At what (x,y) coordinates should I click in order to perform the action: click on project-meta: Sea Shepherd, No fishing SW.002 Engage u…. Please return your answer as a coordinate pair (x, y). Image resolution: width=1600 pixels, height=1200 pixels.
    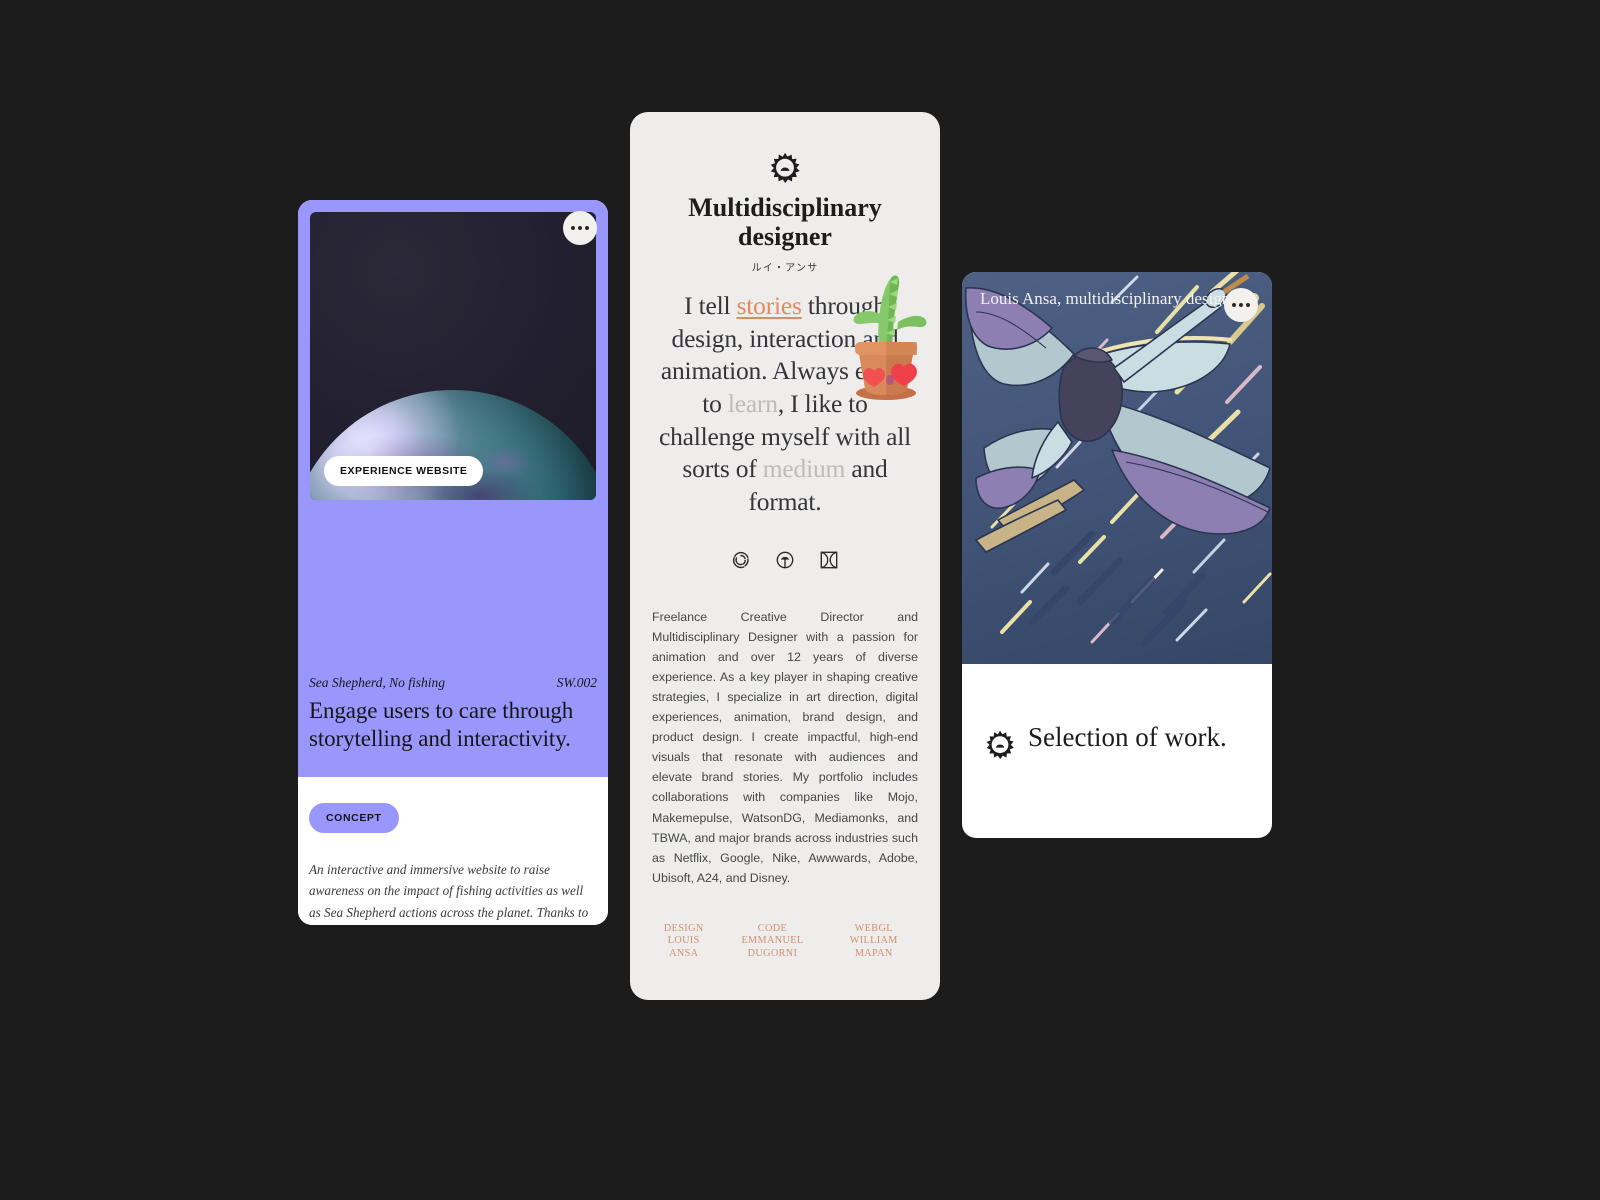
    Looking at the image, I should click on (453, 709).